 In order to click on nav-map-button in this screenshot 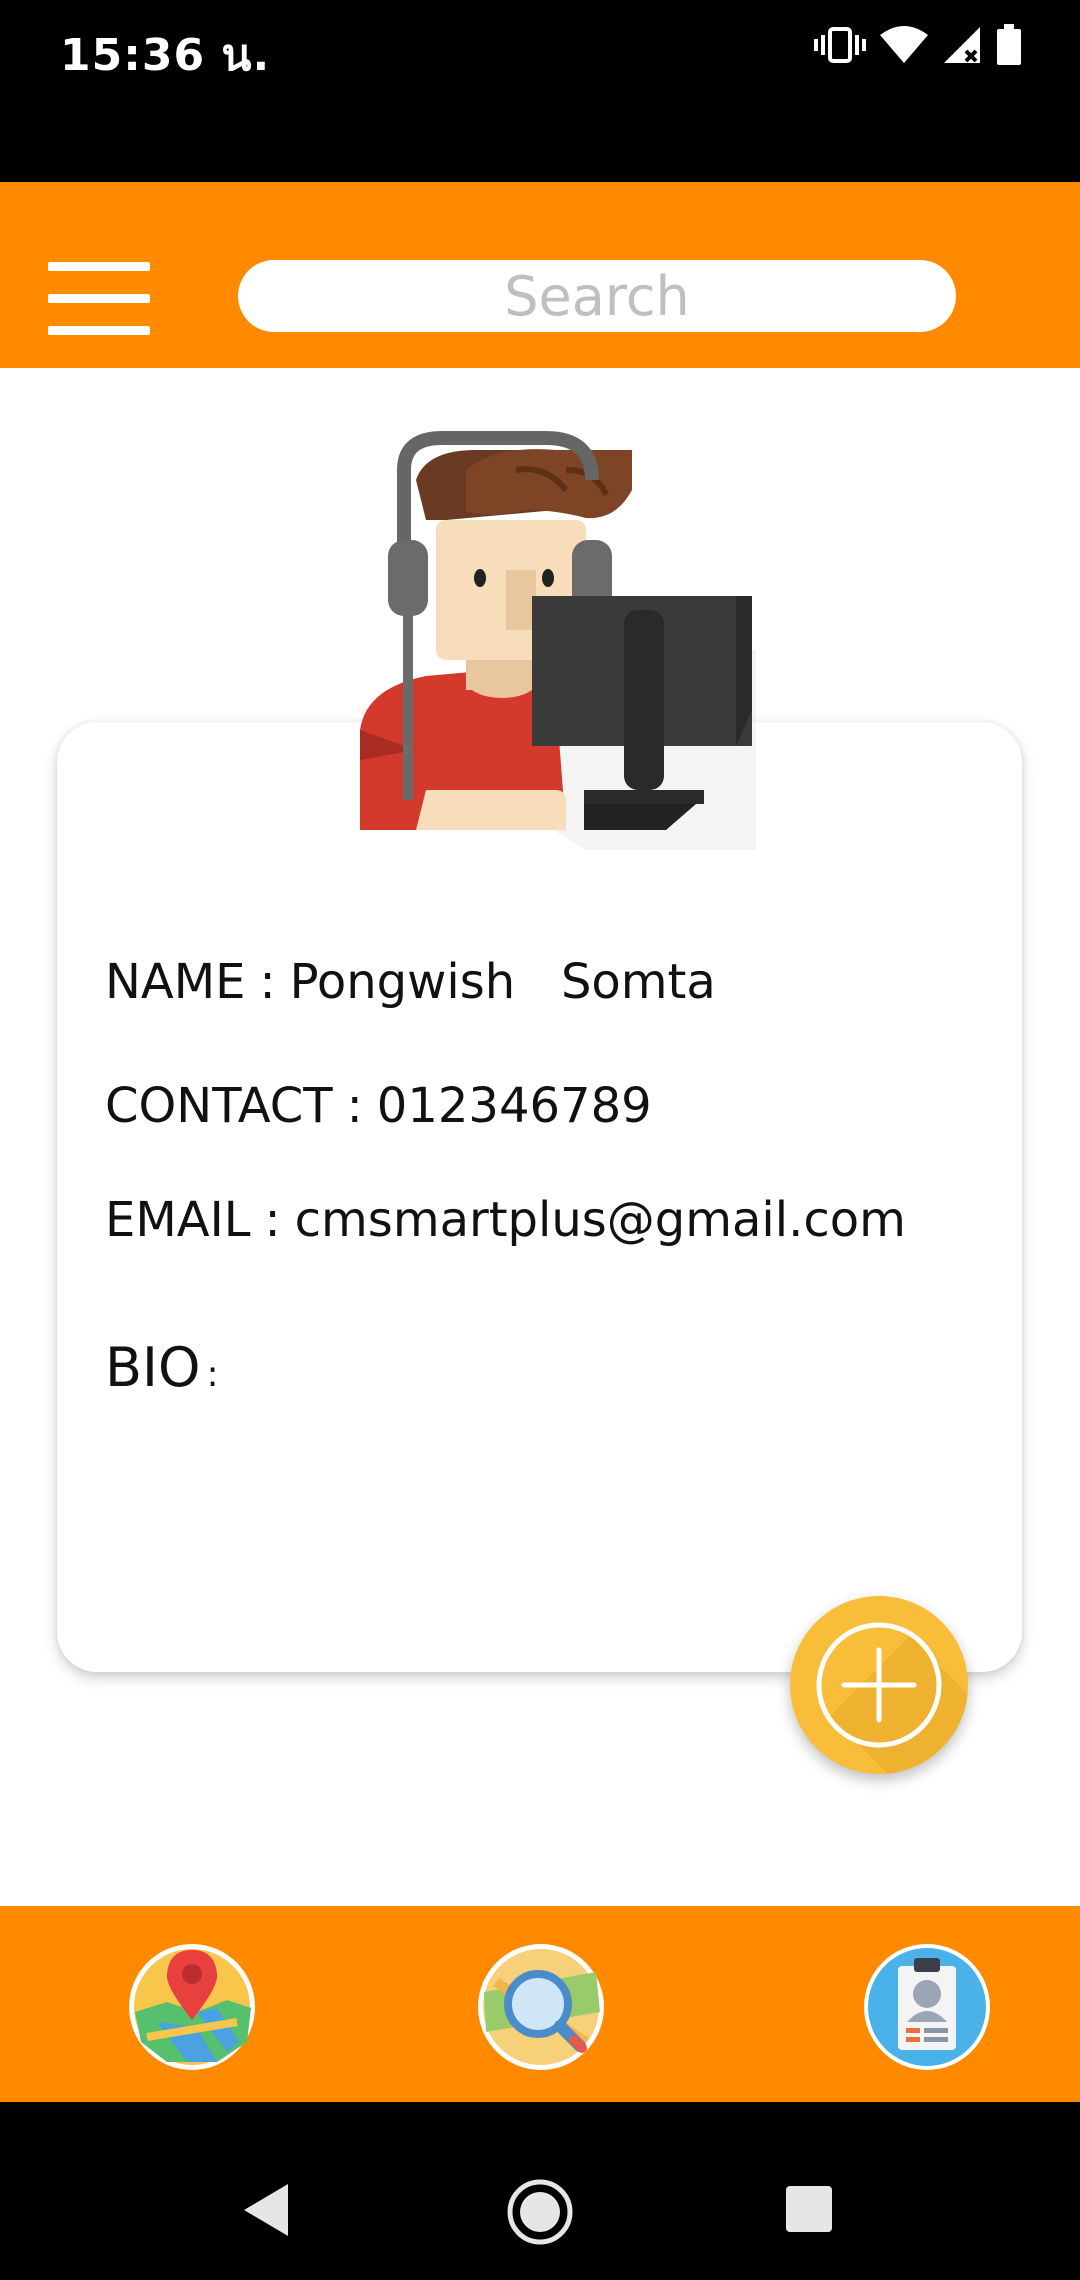, I will do `click(192, 2007)`.